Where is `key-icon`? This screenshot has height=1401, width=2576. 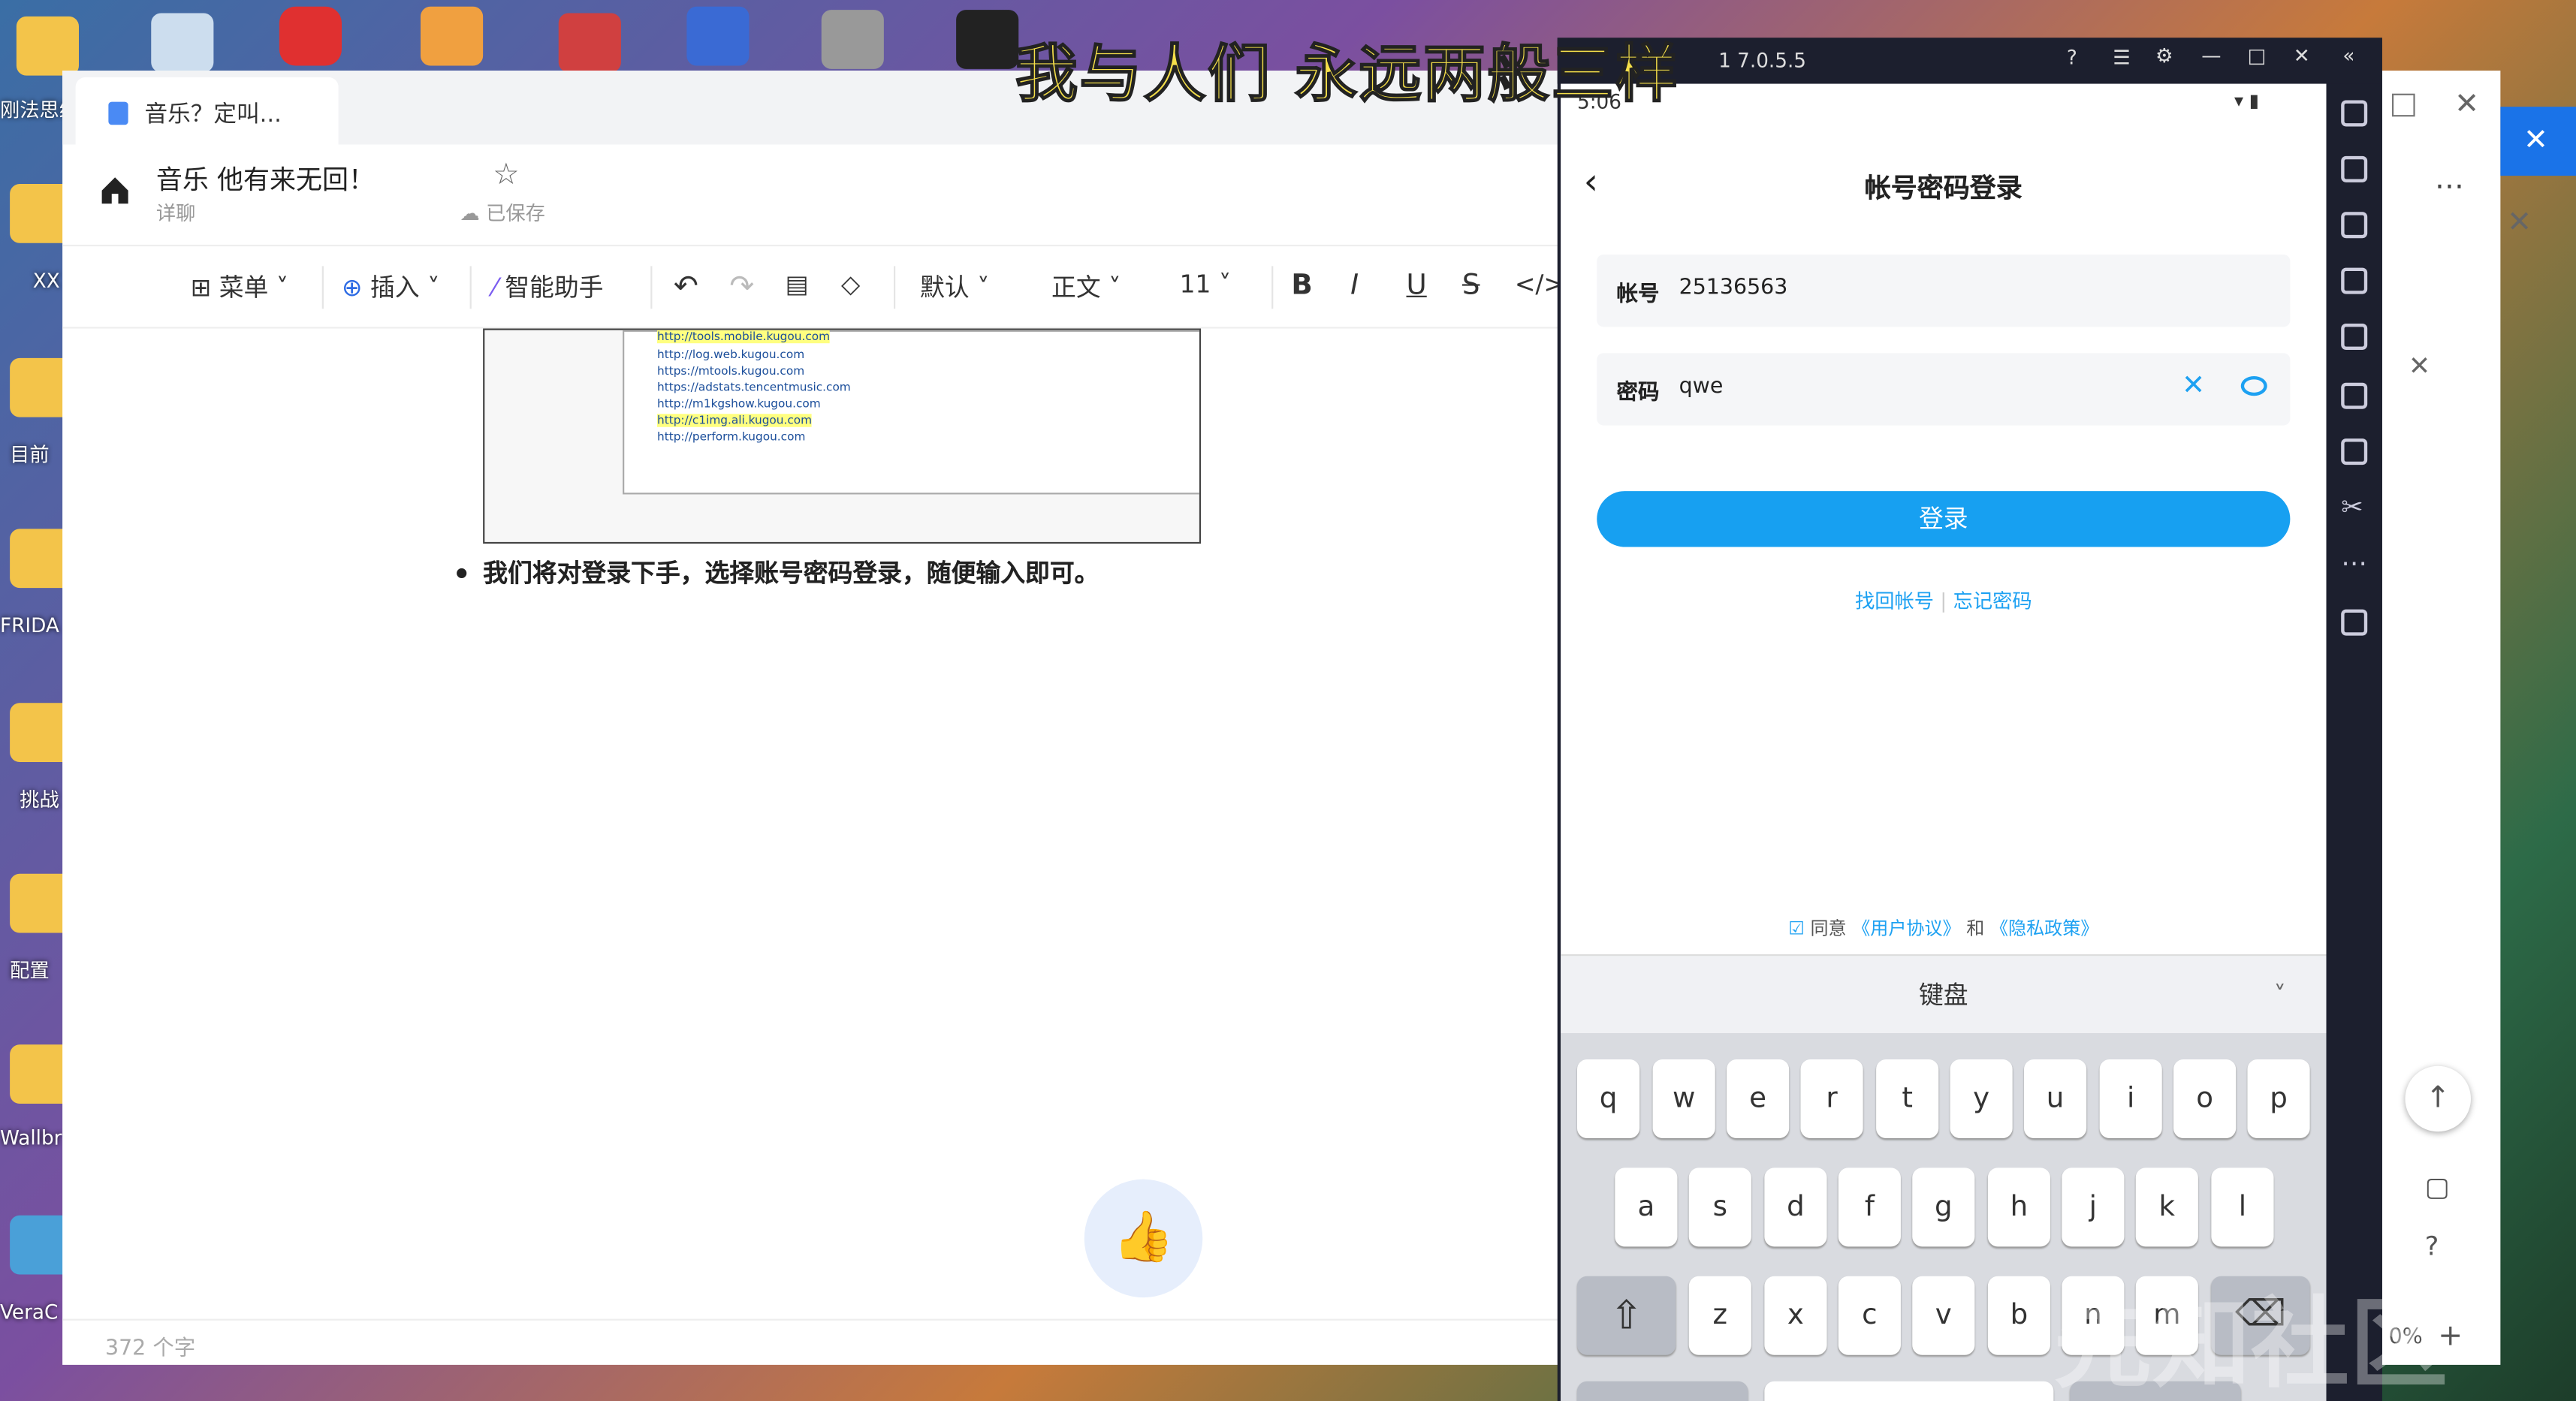 key-icon is located at coordinates (853, 40).